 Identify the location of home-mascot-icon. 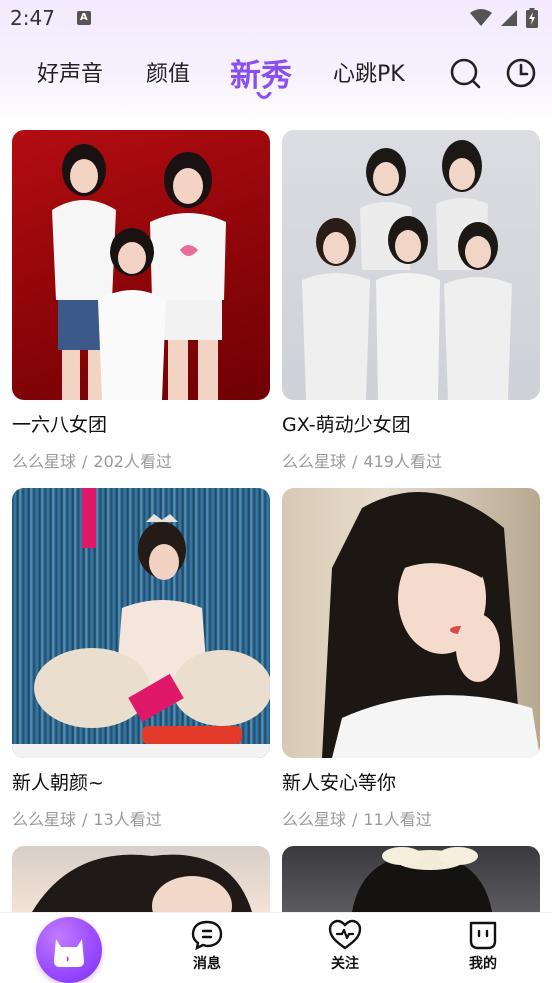
(69, 953).